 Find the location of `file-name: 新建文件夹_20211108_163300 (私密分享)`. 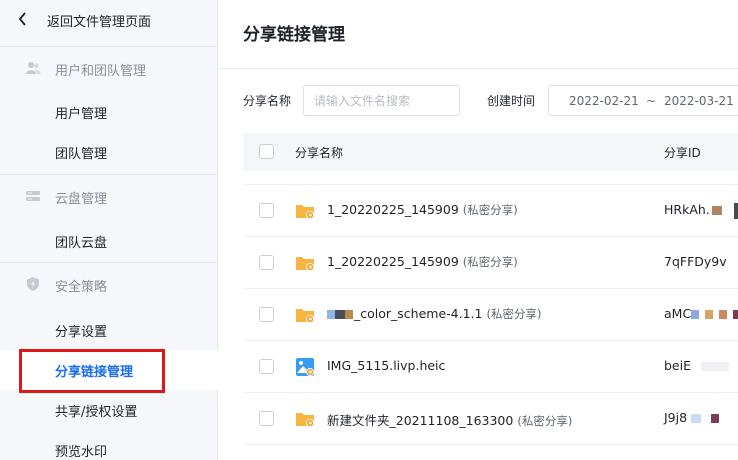

file-name: 新建文件夹_20211108_163300 (私密分享) is located at coordinates (450, 420).